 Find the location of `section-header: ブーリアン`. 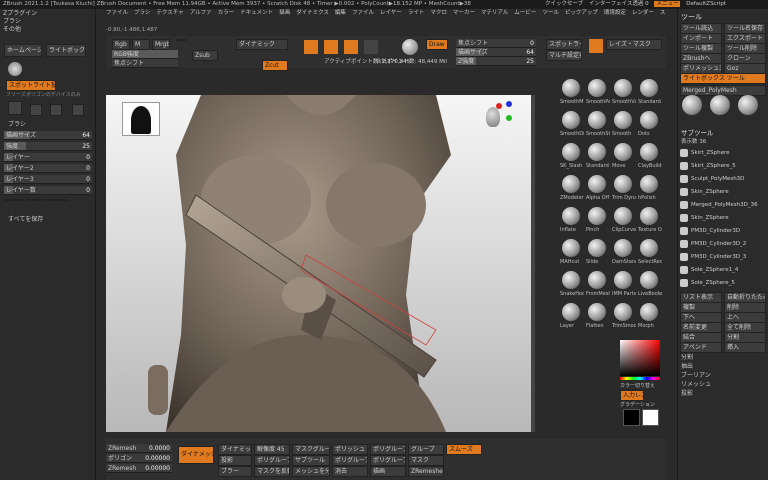

section-header: ブーリアン is located at coordinates (696, 374).